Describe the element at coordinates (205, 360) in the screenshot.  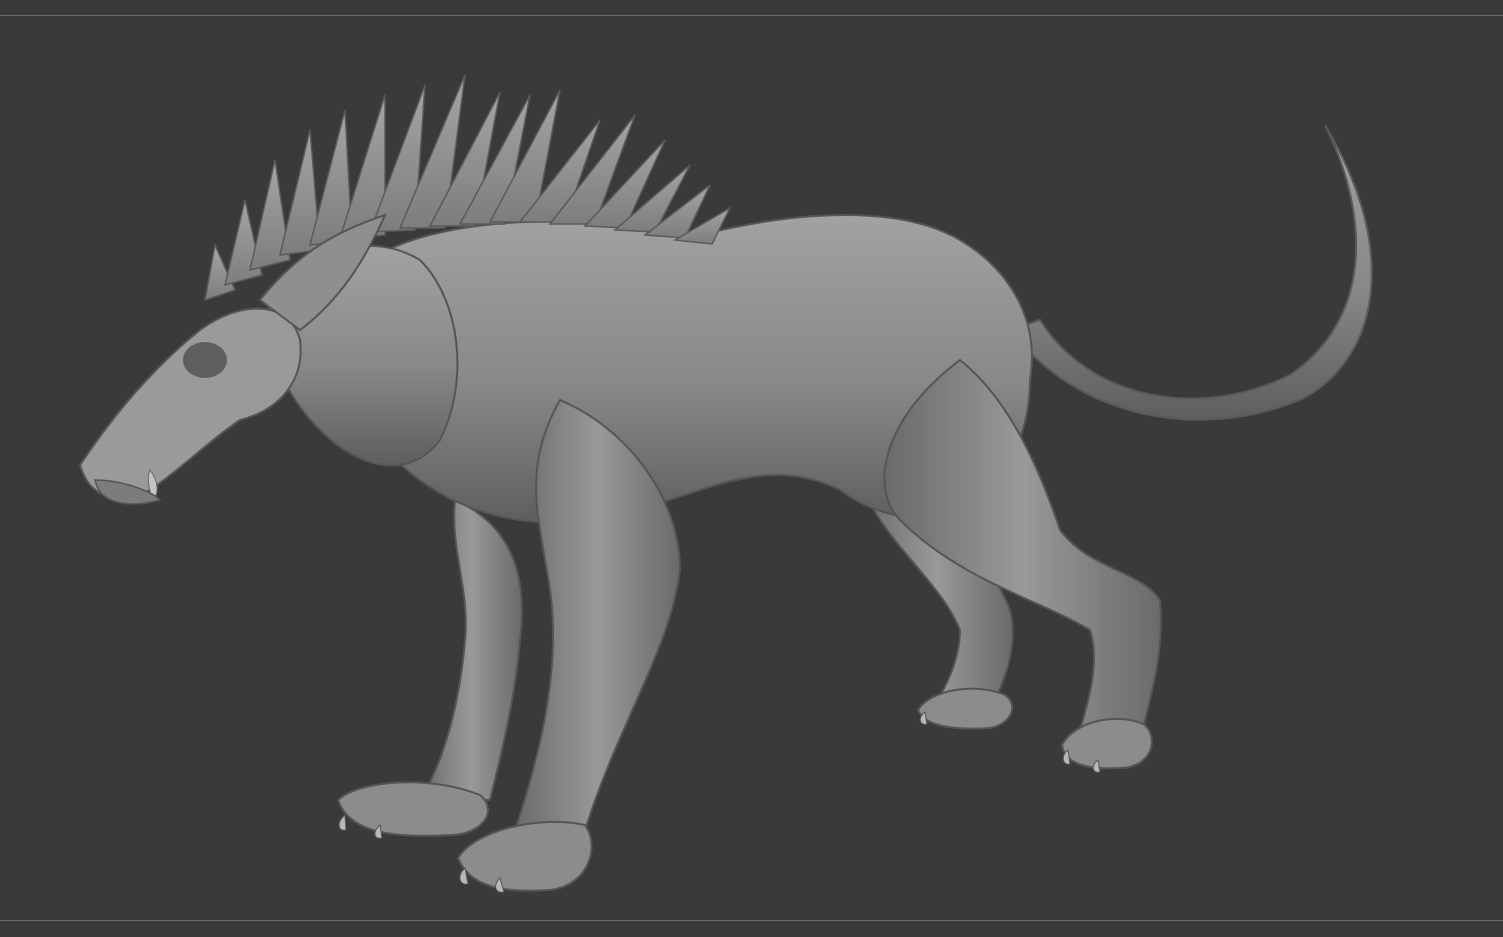
I see `eye-socket` at that location.